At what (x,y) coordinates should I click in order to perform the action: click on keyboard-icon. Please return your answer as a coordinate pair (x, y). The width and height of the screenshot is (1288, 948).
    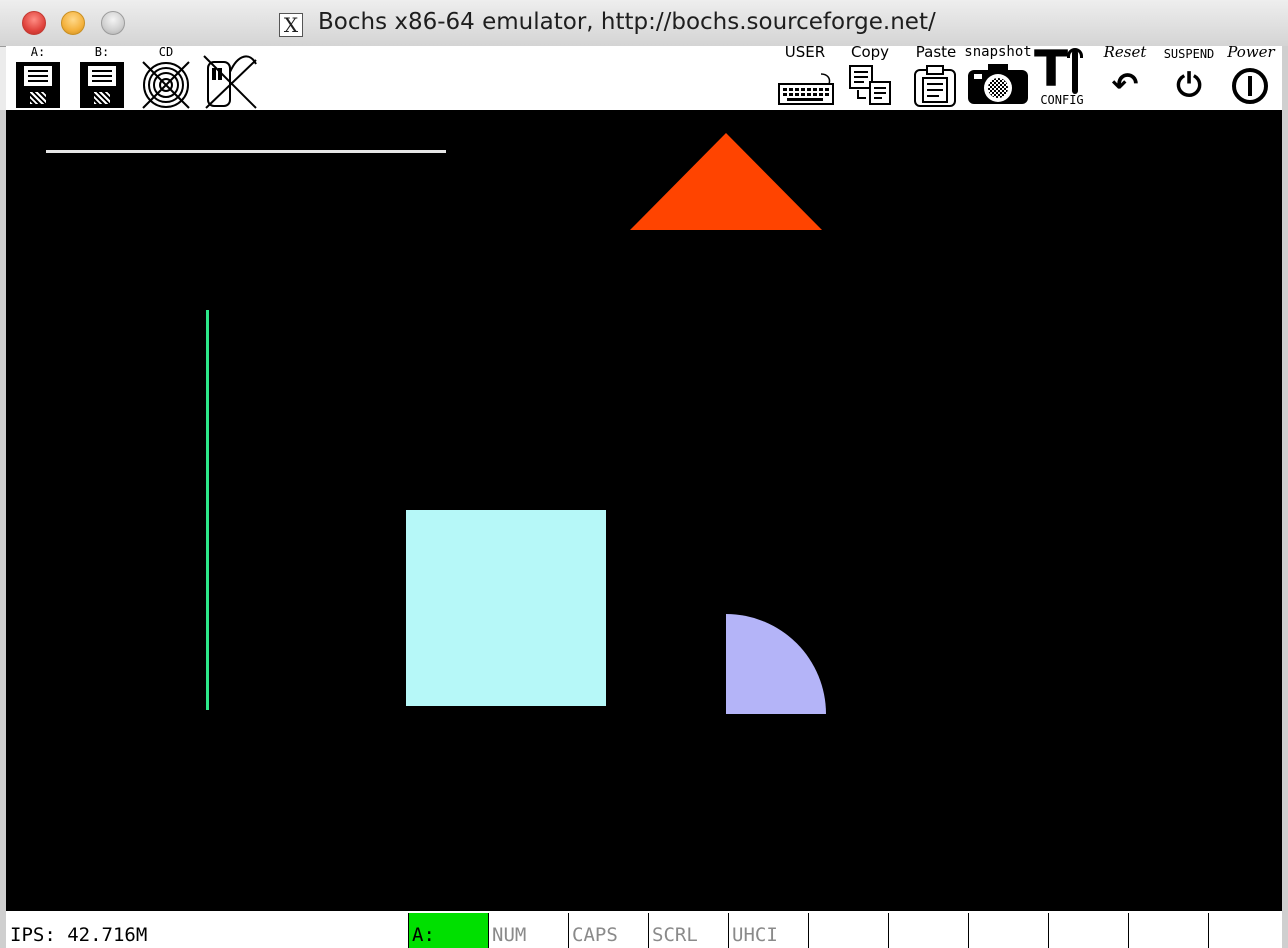
    Looking at the image, I should click on (806, 87).